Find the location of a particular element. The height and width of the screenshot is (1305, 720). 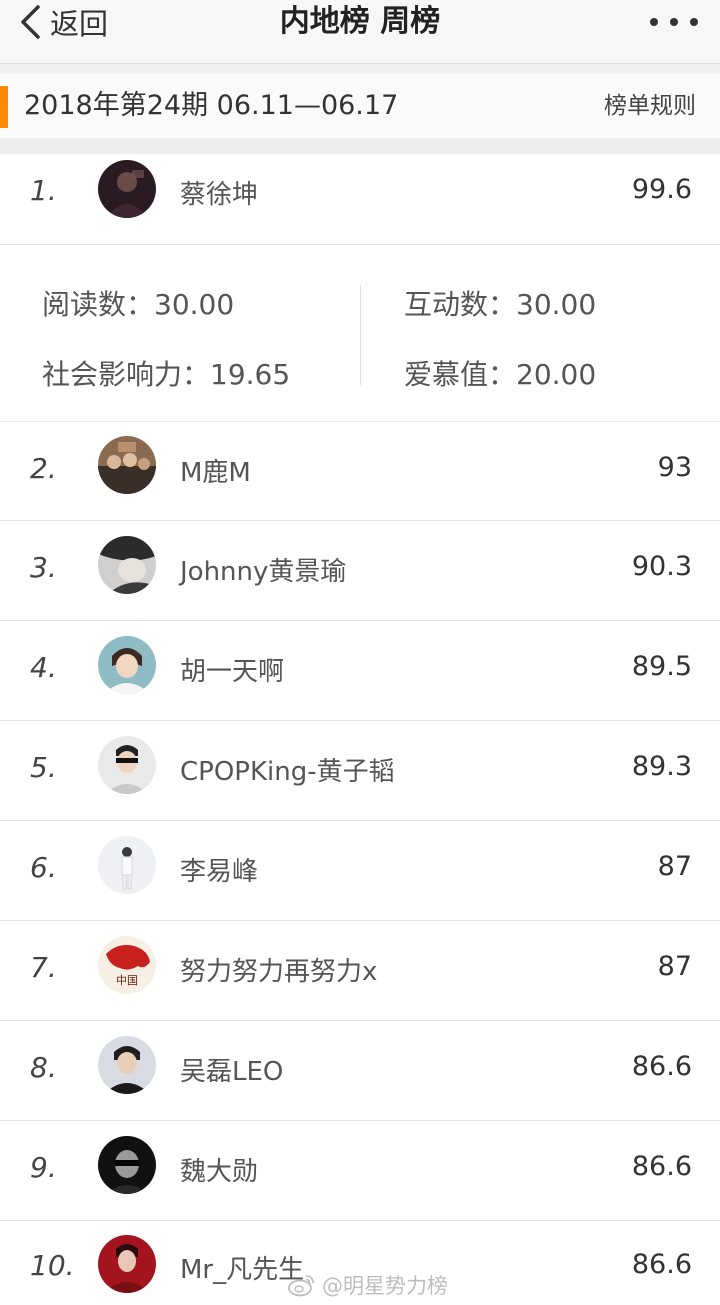

more-dots-icon is located at coordinates (674, 22).